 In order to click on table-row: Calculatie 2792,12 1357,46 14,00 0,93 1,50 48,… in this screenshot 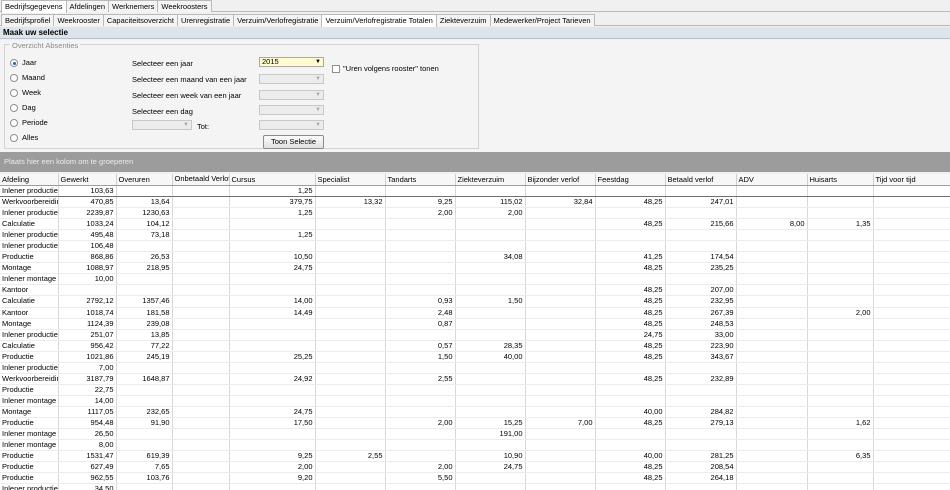, I will do `click(475, 301)`.